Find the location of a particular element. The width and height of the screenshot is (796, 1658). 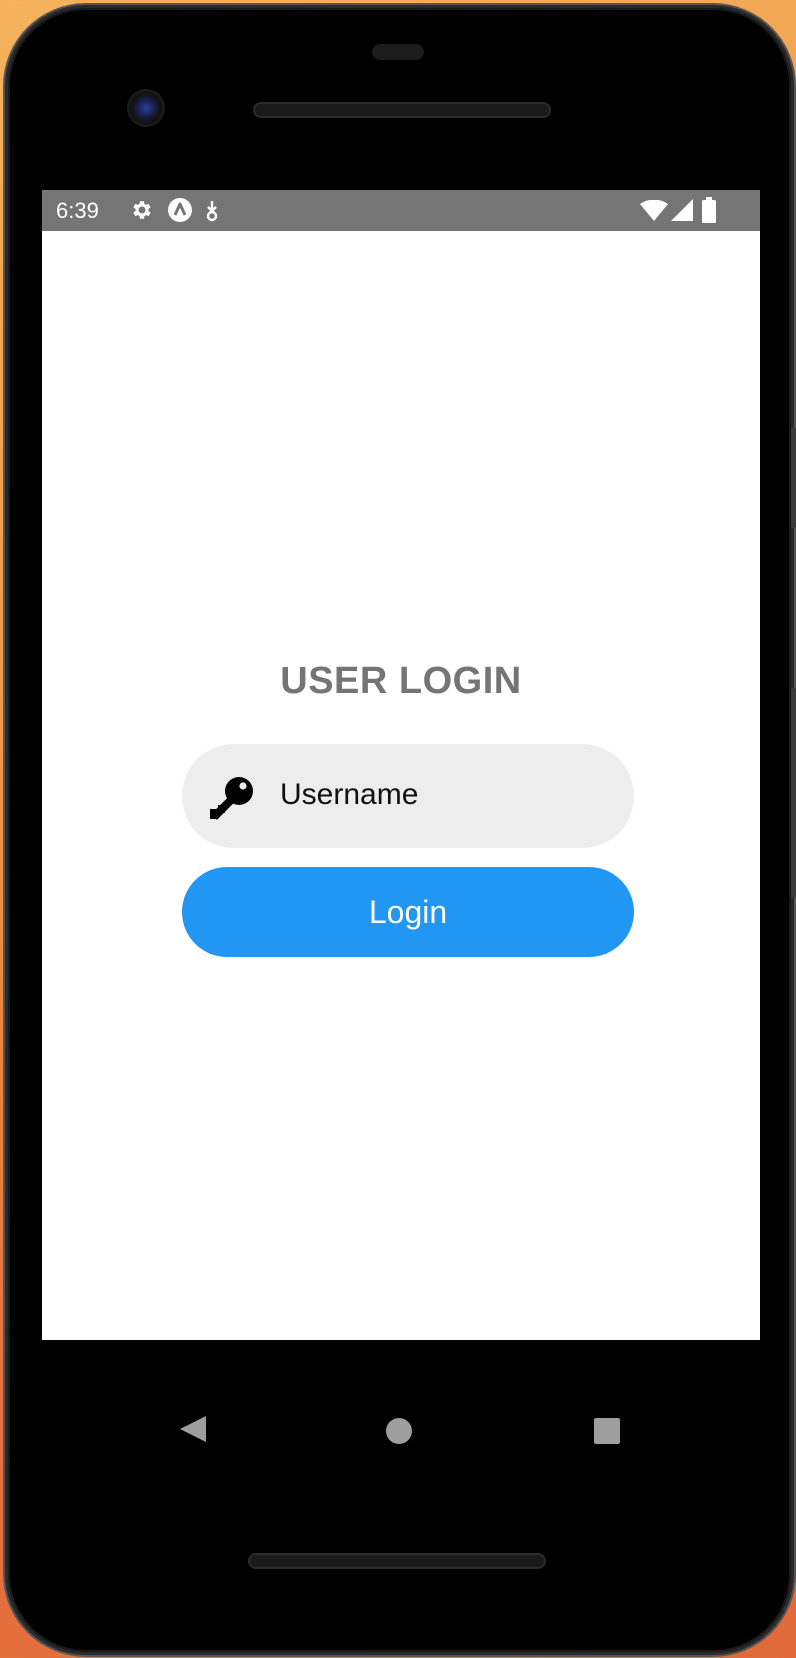

signal-icon is located at coordinates (682, 210).